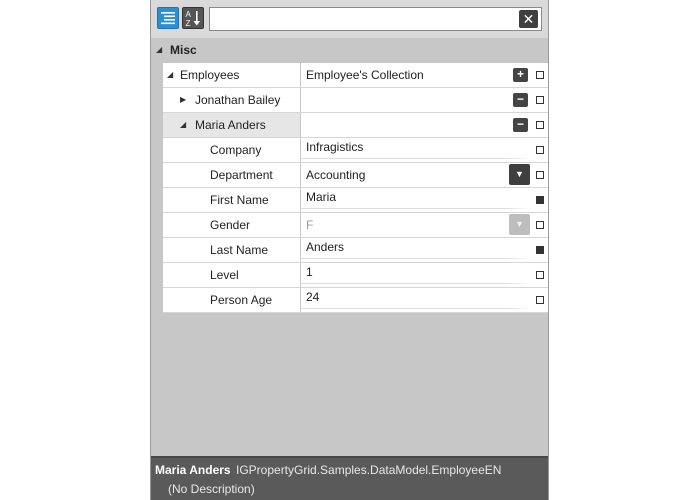 The width and height of the screenshot is (700, 500). What do you see at coordinates (188, 23) in the screenshot?
I see `sort-az-icon-z: Z` at bounding box center [188, 23].